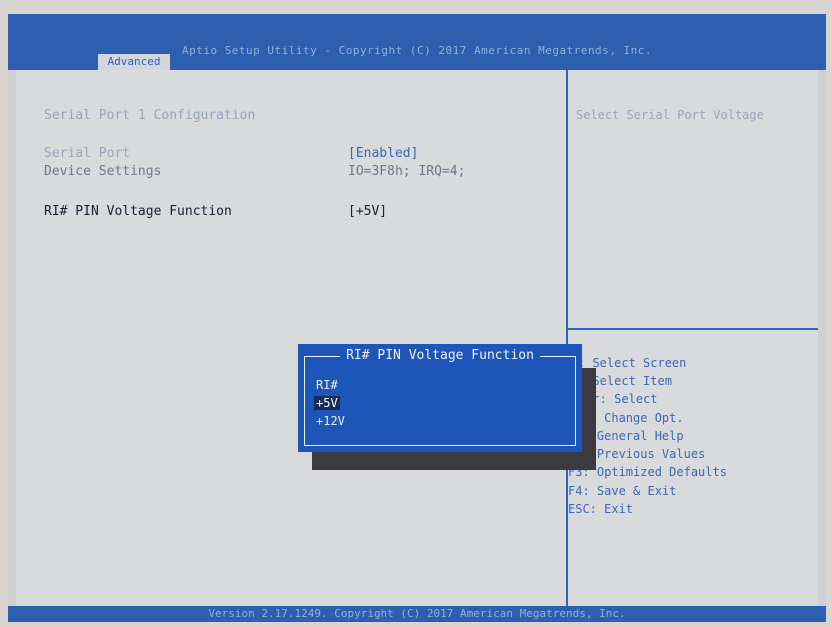 This screenshot has height=627, width=832. I want to click on setting-value-device-settings: IO=3F8h; IRQ=4;, so click(407, 171).